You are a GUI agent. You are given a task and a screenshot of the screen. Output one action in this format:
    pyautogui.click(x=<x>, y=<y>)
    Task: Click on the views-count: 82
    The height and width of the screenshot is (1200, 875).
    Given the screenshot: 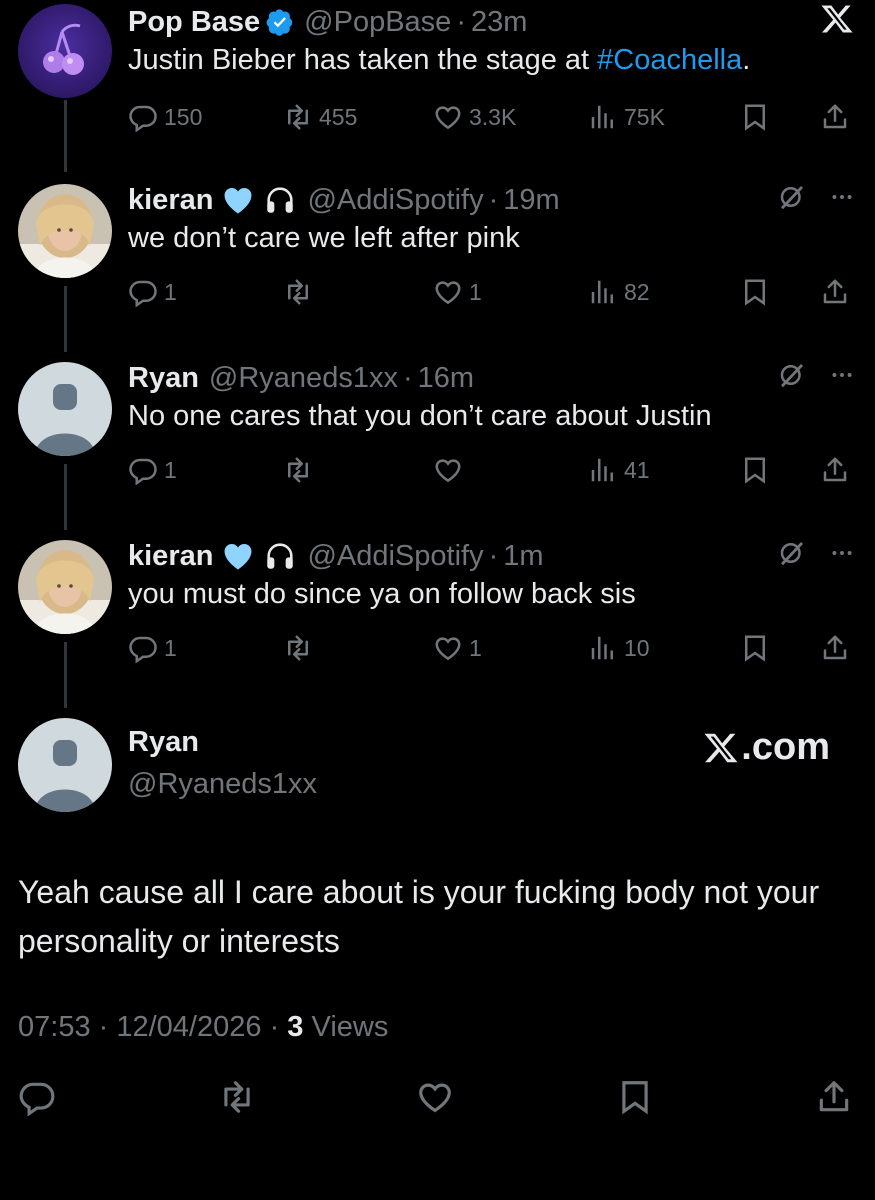 What is the action you would take?
    pyautogui.click(x=637, y=291)
    